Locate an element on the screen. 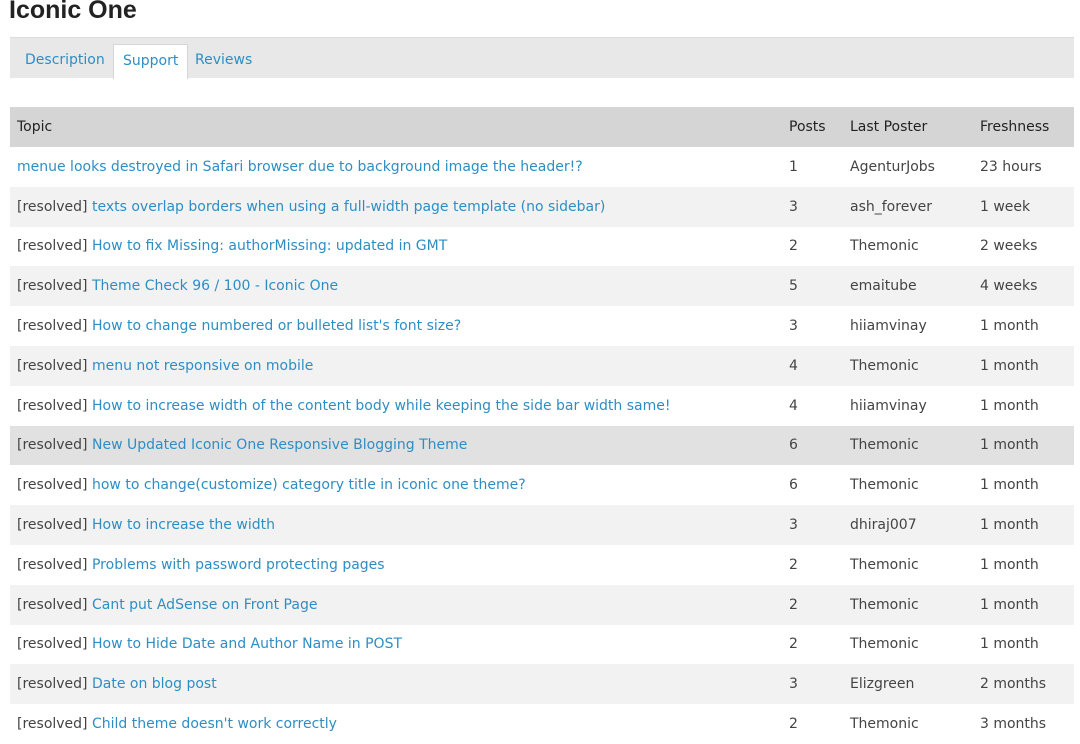 The image size is (1080, 744). topic-link: menu not responsive on mobile is located at coordinates (202, 366).